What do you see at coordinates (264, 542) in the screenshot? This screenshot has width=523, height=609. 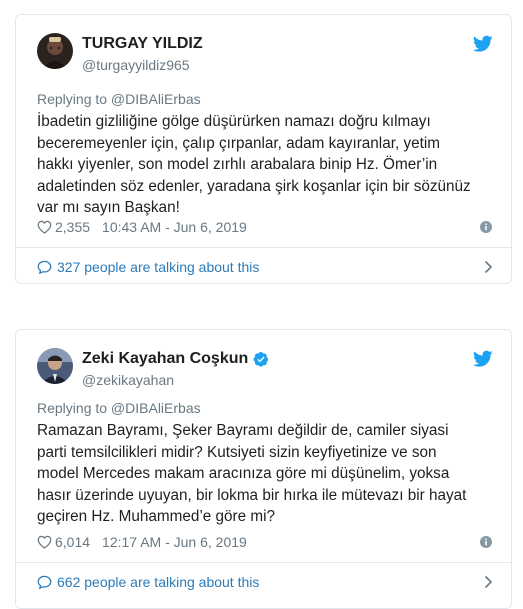 I see `tweet-meta: 6,014 12:17 AM - Jun 6, 2019` at bounding box center [264, 542].